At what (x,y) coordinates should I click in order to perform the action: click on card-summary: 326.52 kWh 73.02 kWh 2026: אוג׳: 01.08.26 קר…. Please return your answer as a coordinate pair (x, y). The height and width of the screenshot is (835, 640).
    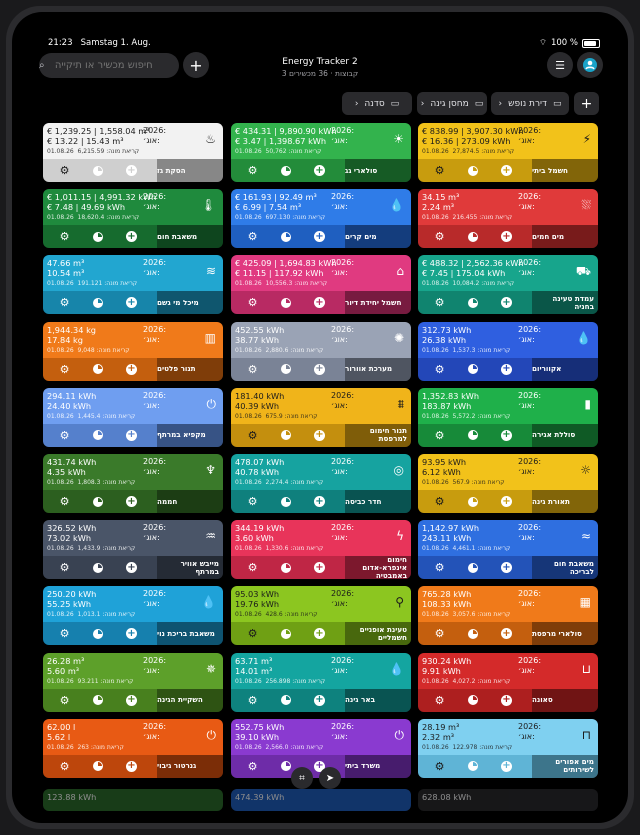
    Looking at the image, I should click on (133, 538).